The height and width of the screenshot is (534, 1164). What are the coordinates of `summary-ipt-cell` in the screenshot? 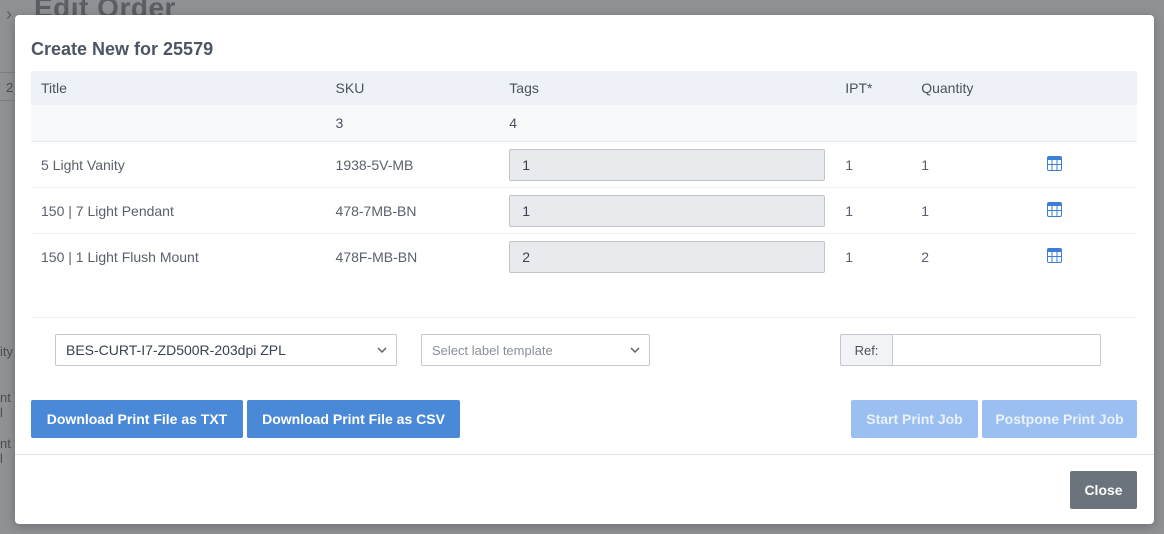 It's located at (873, 123).